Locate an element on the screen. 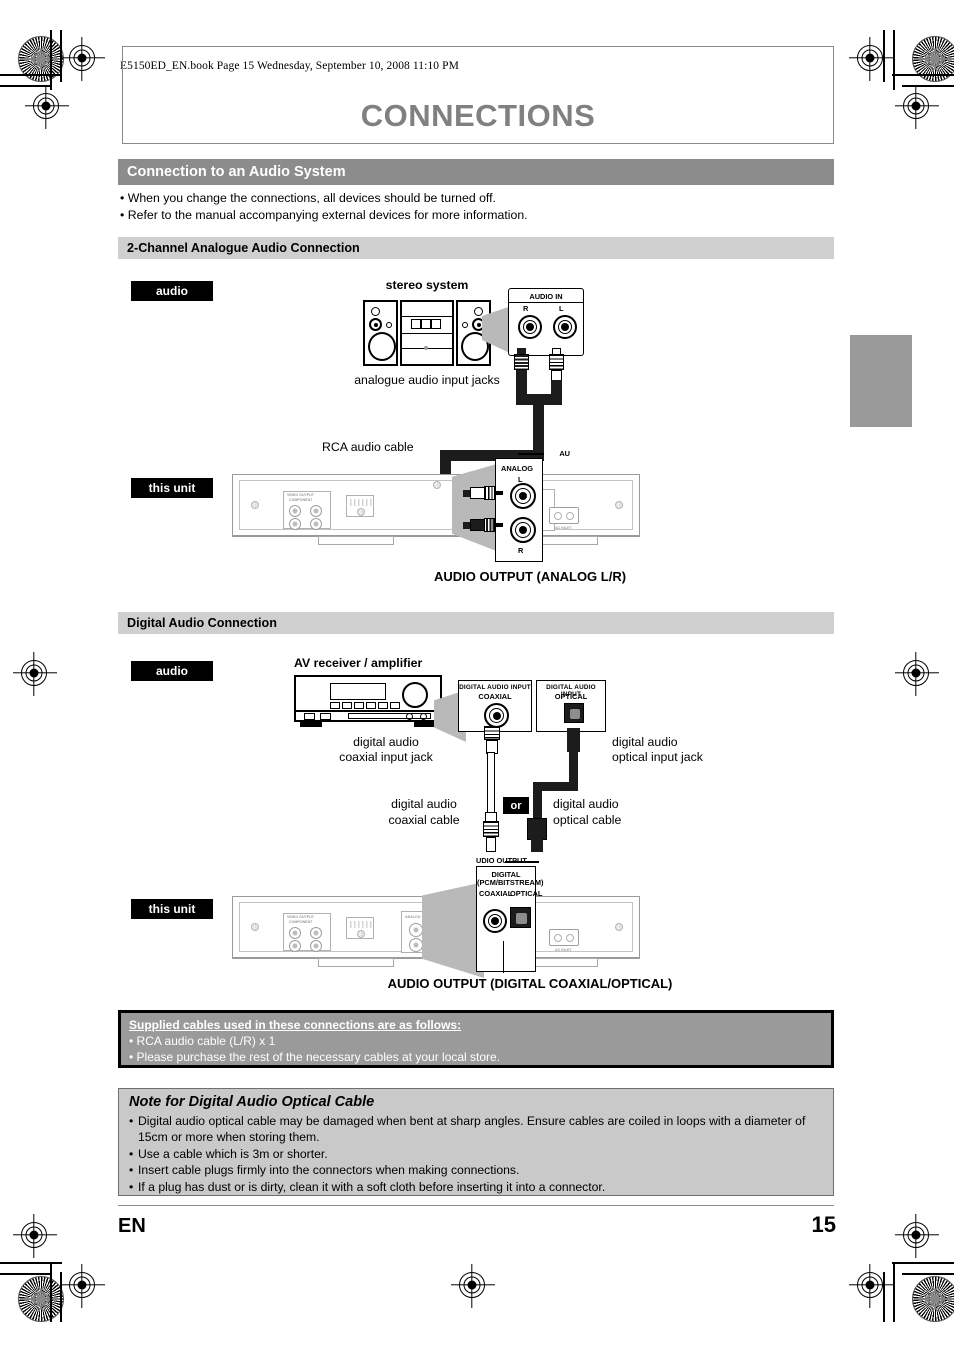 Image resolution: width=954 pixels, height=1351 pixels. av-receiver-small-knob is located at coordinates (423, 716).